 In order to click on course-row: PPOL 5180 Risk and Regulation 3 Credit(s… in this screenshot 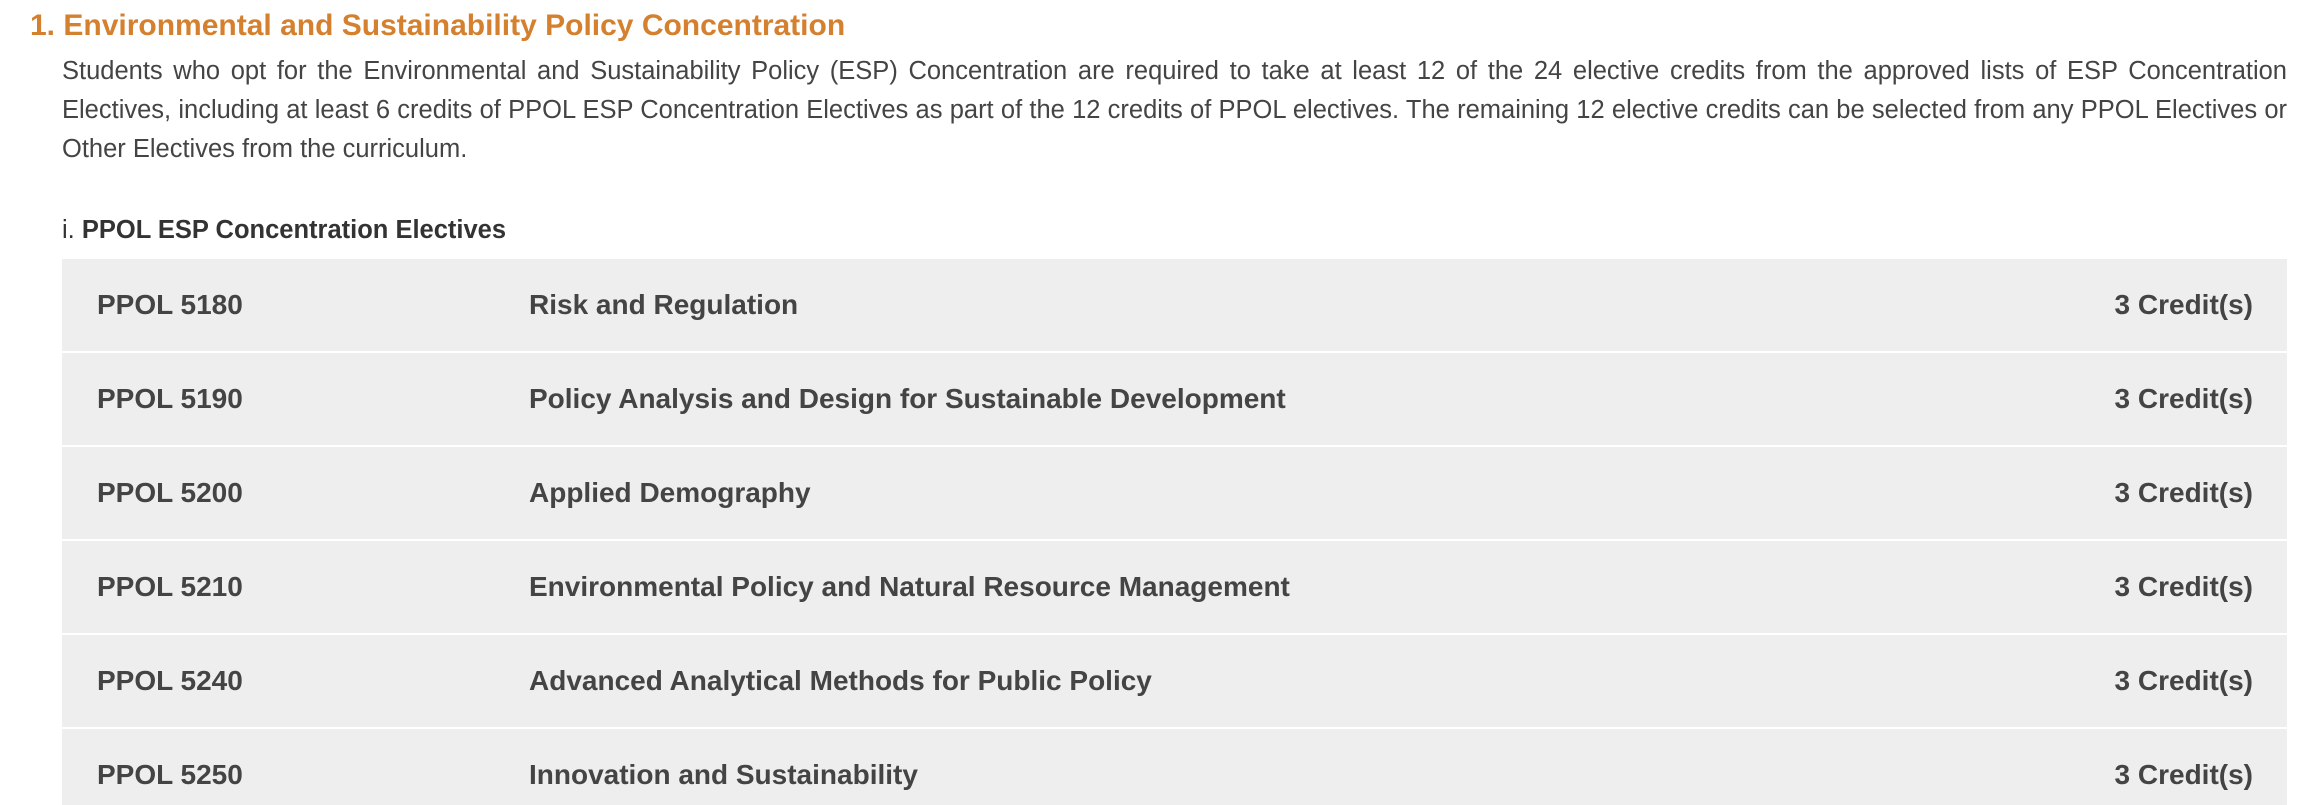, I will do `click(1174, 305)`.